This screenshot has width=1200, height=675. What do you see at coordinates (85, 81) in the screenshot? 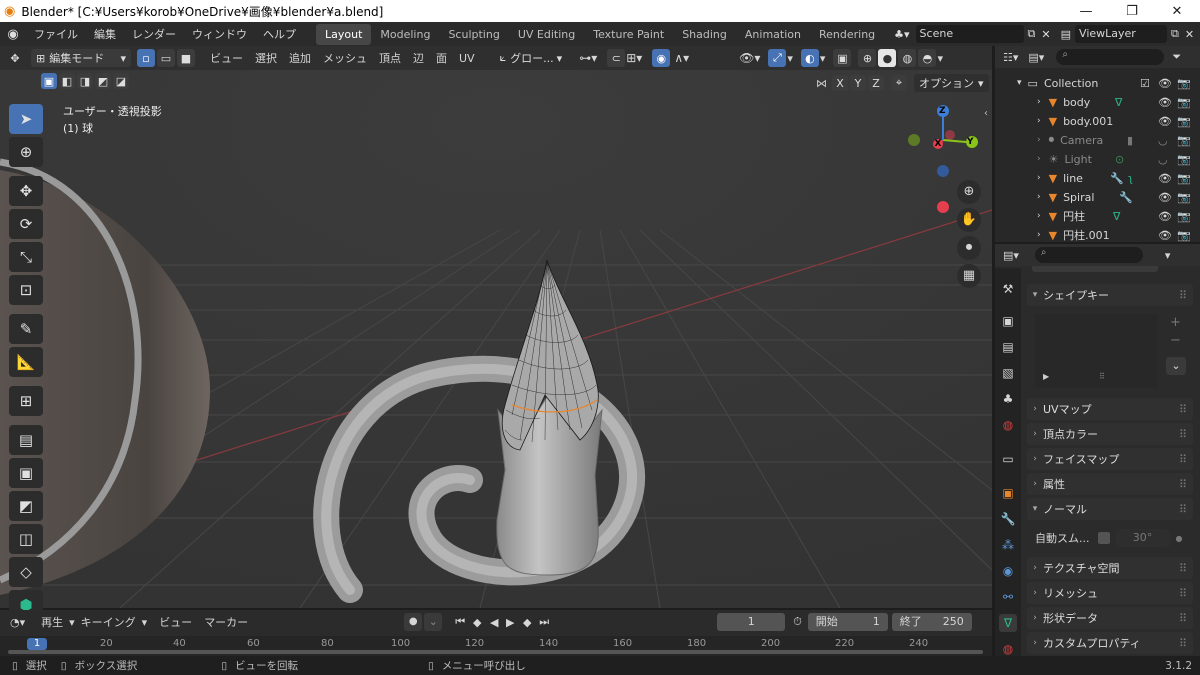
I see `select-subtract-icon: ◨` at bounding box center [85, 81].